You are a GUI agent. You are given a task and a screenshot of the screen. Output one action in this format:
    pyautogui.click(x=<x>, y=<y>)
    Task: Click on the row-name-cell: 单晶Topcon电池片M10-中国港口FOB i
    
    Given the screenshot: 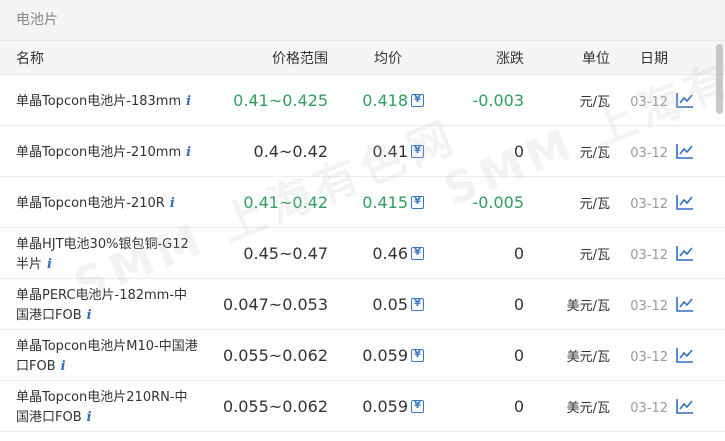 What is the action you would take?
    pyautogui.click(x=100, y=355)
    